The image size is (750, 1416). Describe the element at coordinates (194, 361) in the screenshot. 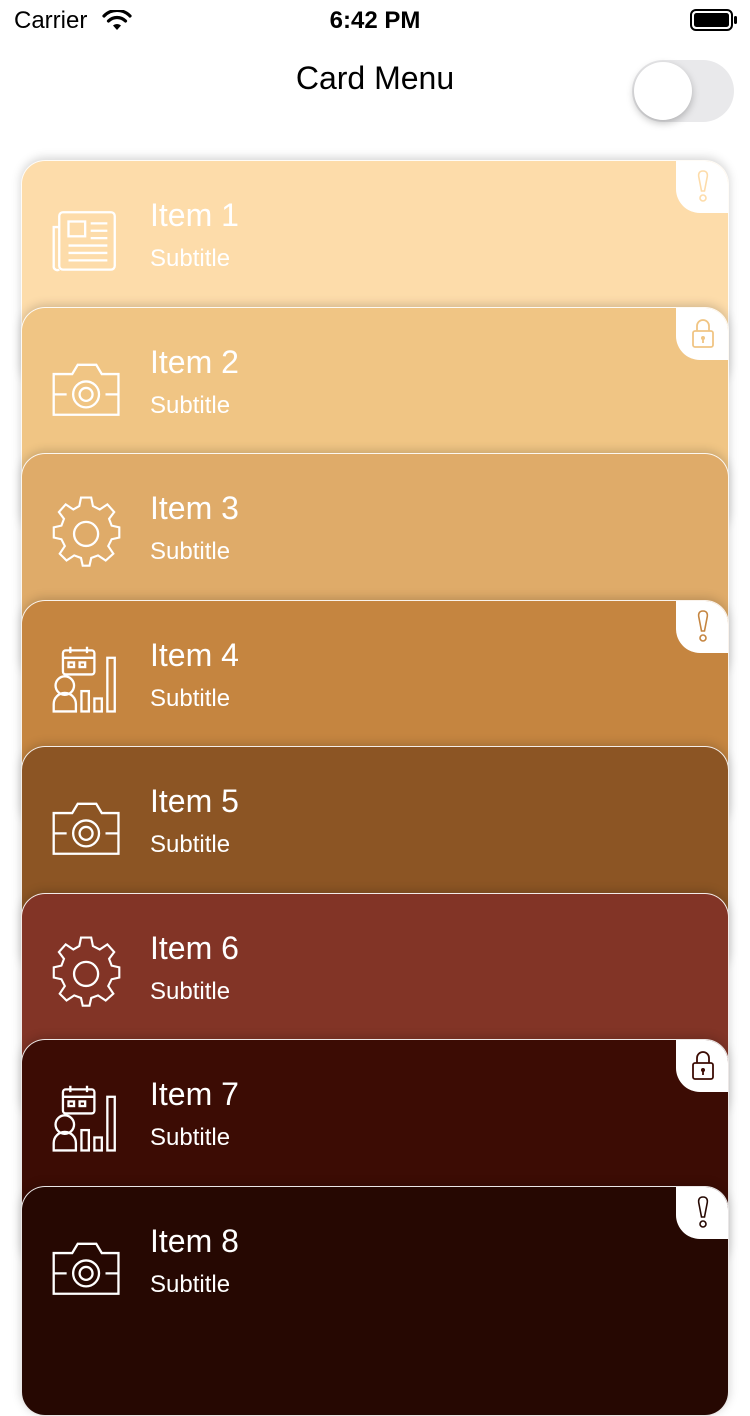

I see `card-title: Item 2` at that location.